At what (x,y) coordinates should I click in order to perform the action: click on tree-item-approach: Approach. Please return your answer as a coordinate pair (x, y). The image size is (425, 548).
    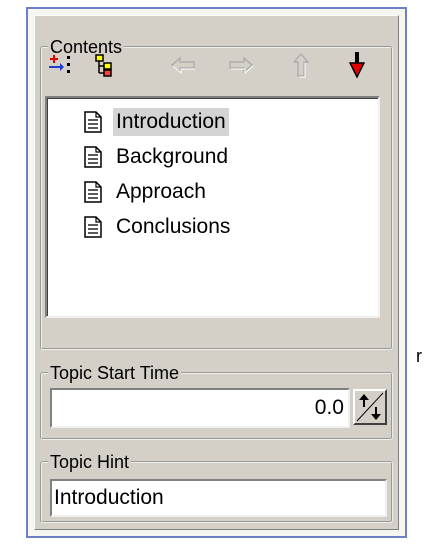
    Looking at the image, I should click on (146, 192).